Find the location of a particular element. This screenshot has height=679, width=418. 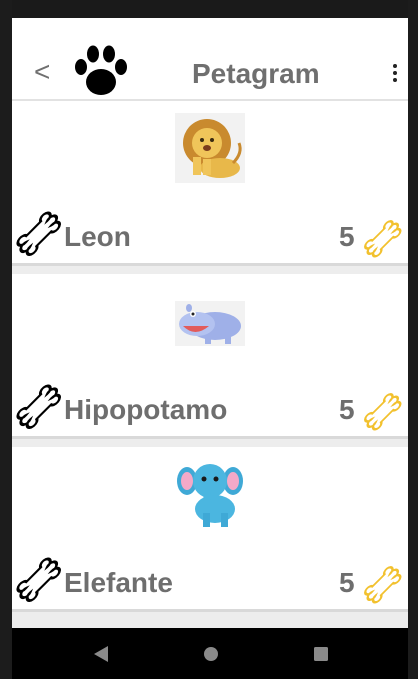

home-nav-icon is located at coordinates (211, 654).